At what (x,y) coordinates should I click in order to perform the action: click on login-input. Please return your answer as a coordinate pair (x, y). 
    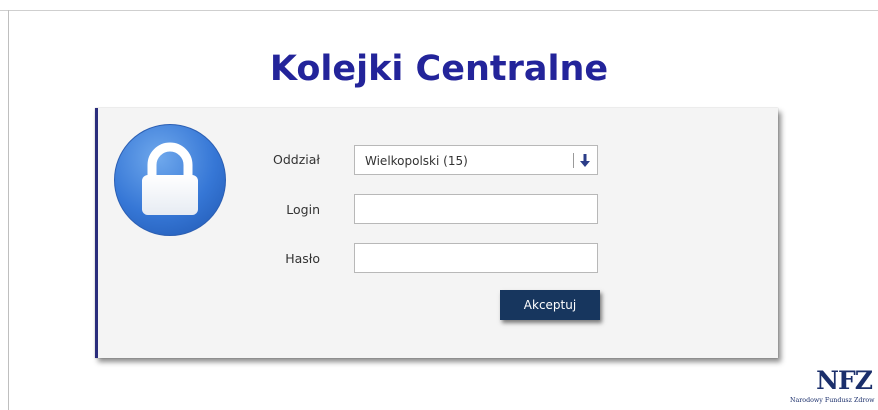
    Looking at the image, I should click on (476, 209).